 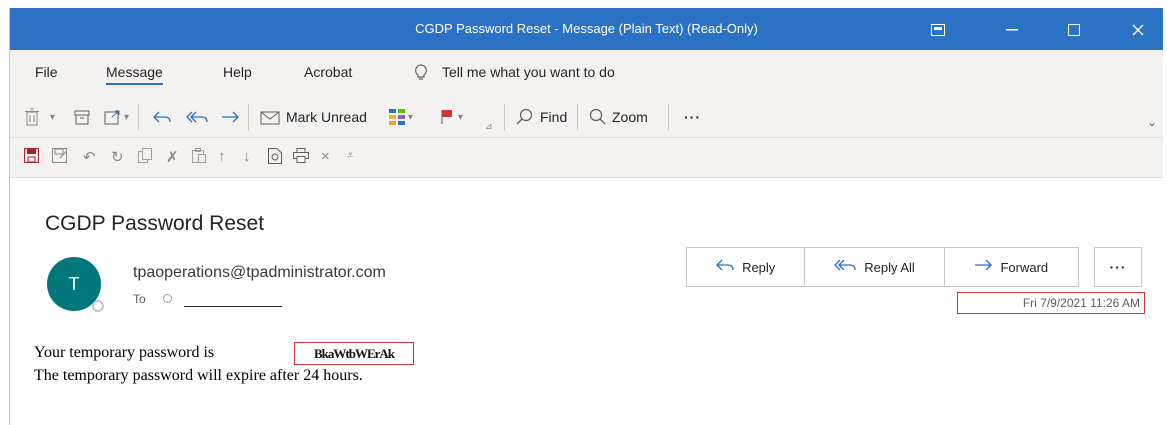 I want to click on maximize-button, so click(x=1074, y=30).